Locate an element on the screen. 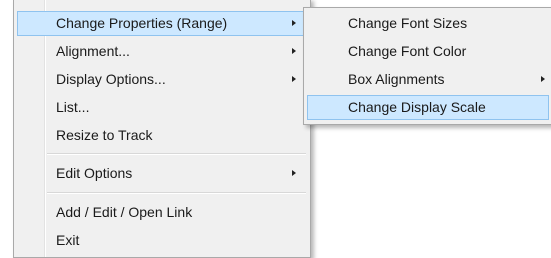  menu-item-label: Change Font Sizes is located at coordinates (408, 23).